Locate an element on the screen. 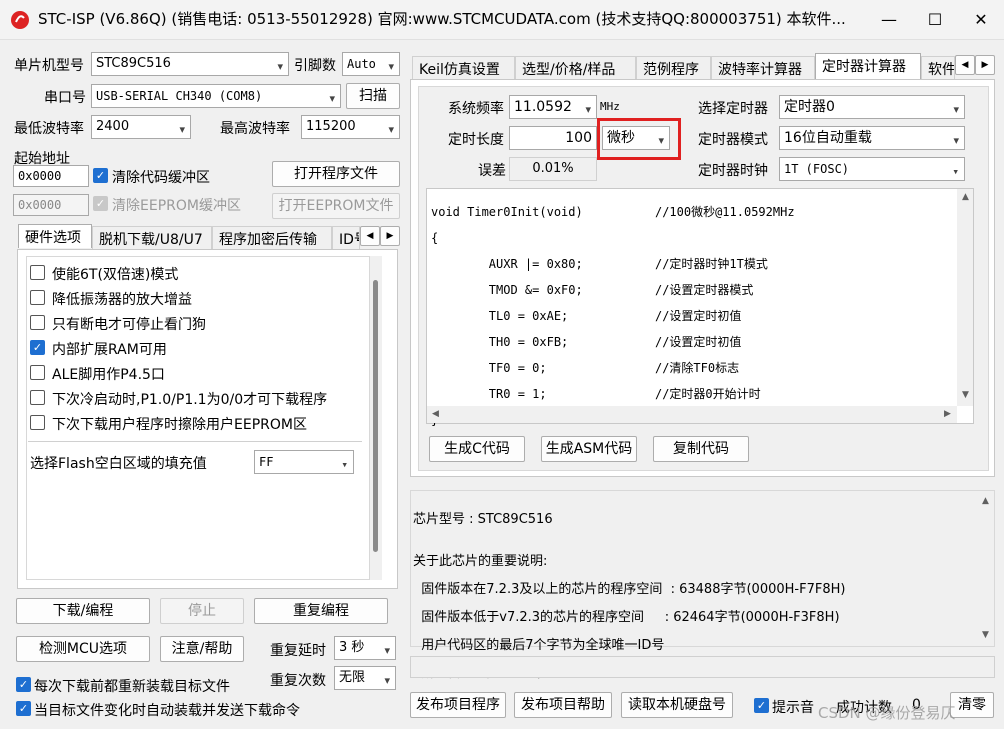 This screenshot has height=729, width=1004. pins-label: 引脚数 is located at coordinates (315, 66).